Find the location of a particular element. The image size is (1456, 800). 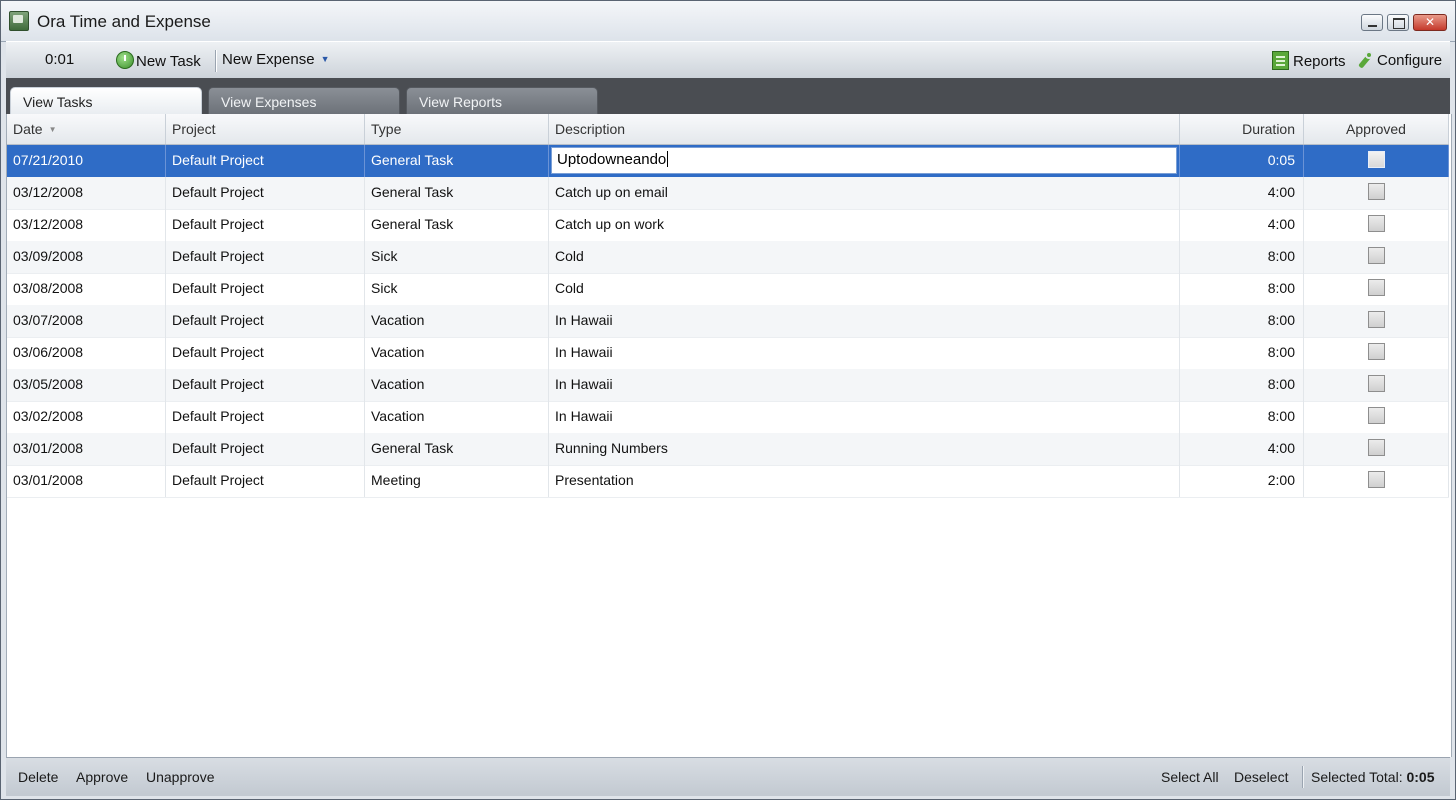

select-all-button: Select All is located at coordinates (1190, 777).